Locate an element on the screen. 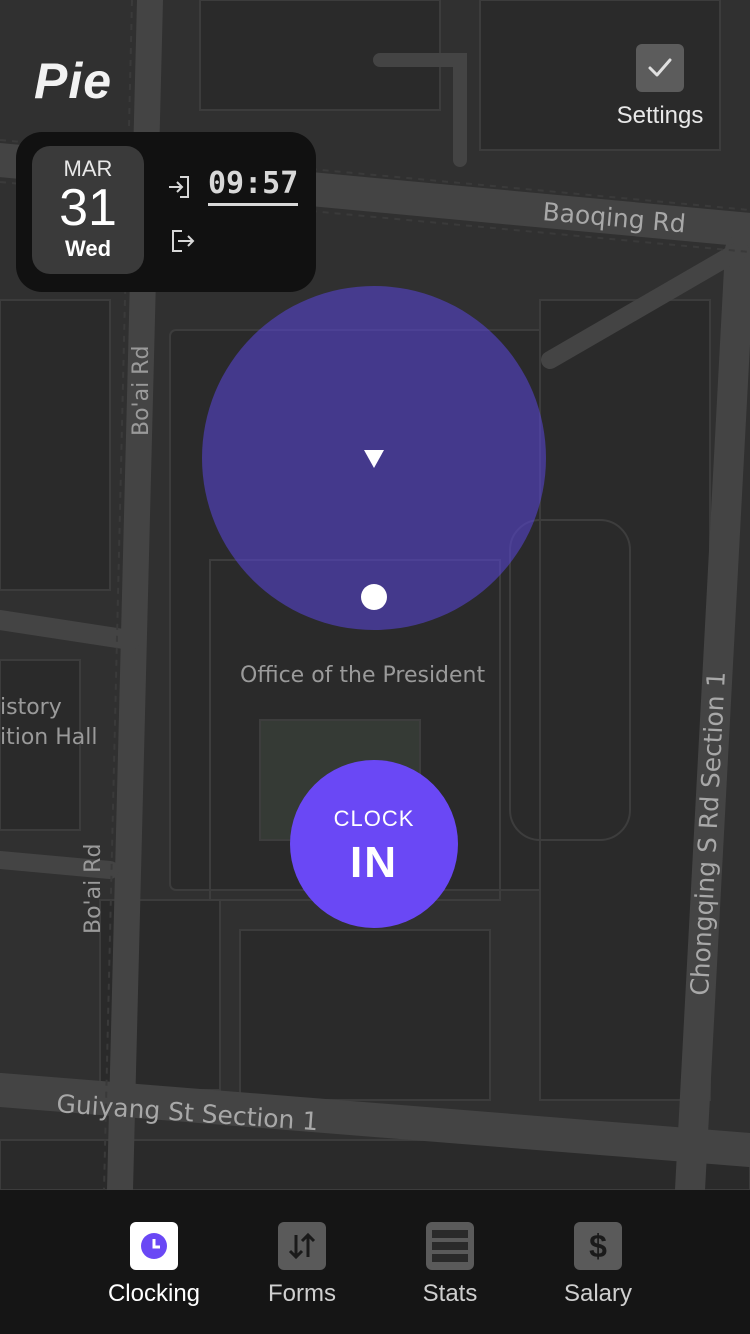 This screenshot has height=1334, width=750. clock-out-icon is located at coordinates (183, 243).